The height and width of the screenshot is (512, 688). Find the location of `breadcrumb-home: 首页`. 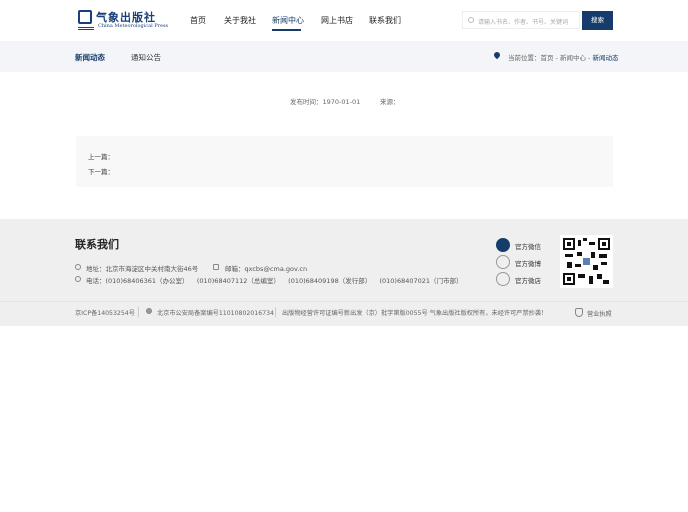

breadcrumb-home: 首页 is located at coordinates (547, 58).